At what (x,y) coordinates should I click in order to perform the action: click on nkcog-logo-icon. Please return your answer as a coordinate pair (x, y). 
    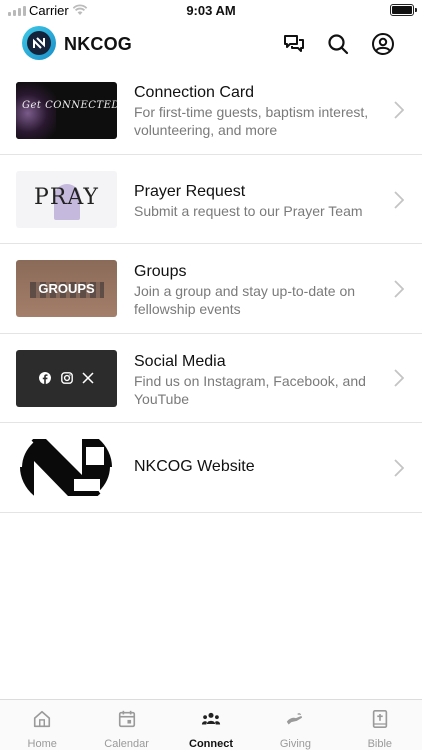
    Looking at the image, I should click on (66, 467).